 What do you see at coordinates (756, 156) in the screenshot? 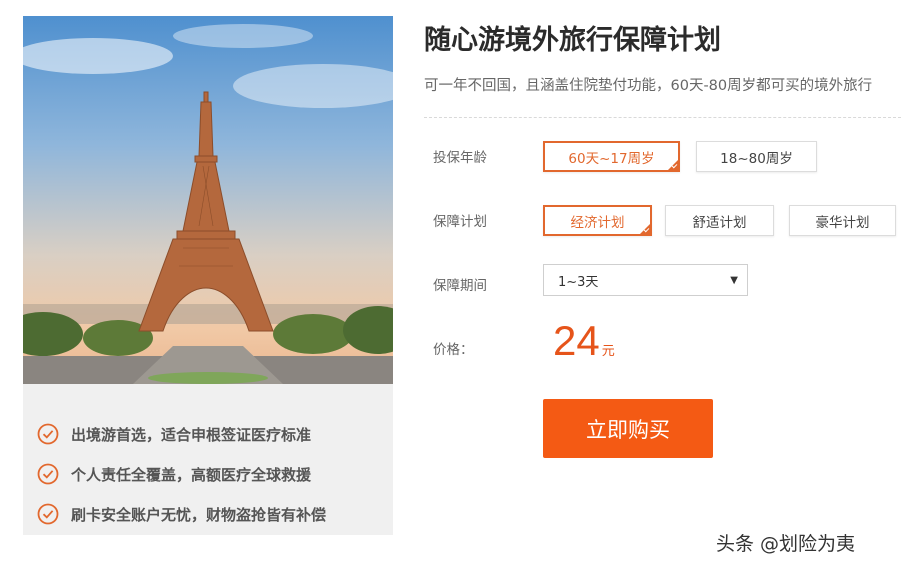
I see `age-option-adult: 18~80周岁` at bounding box center [756, 156].